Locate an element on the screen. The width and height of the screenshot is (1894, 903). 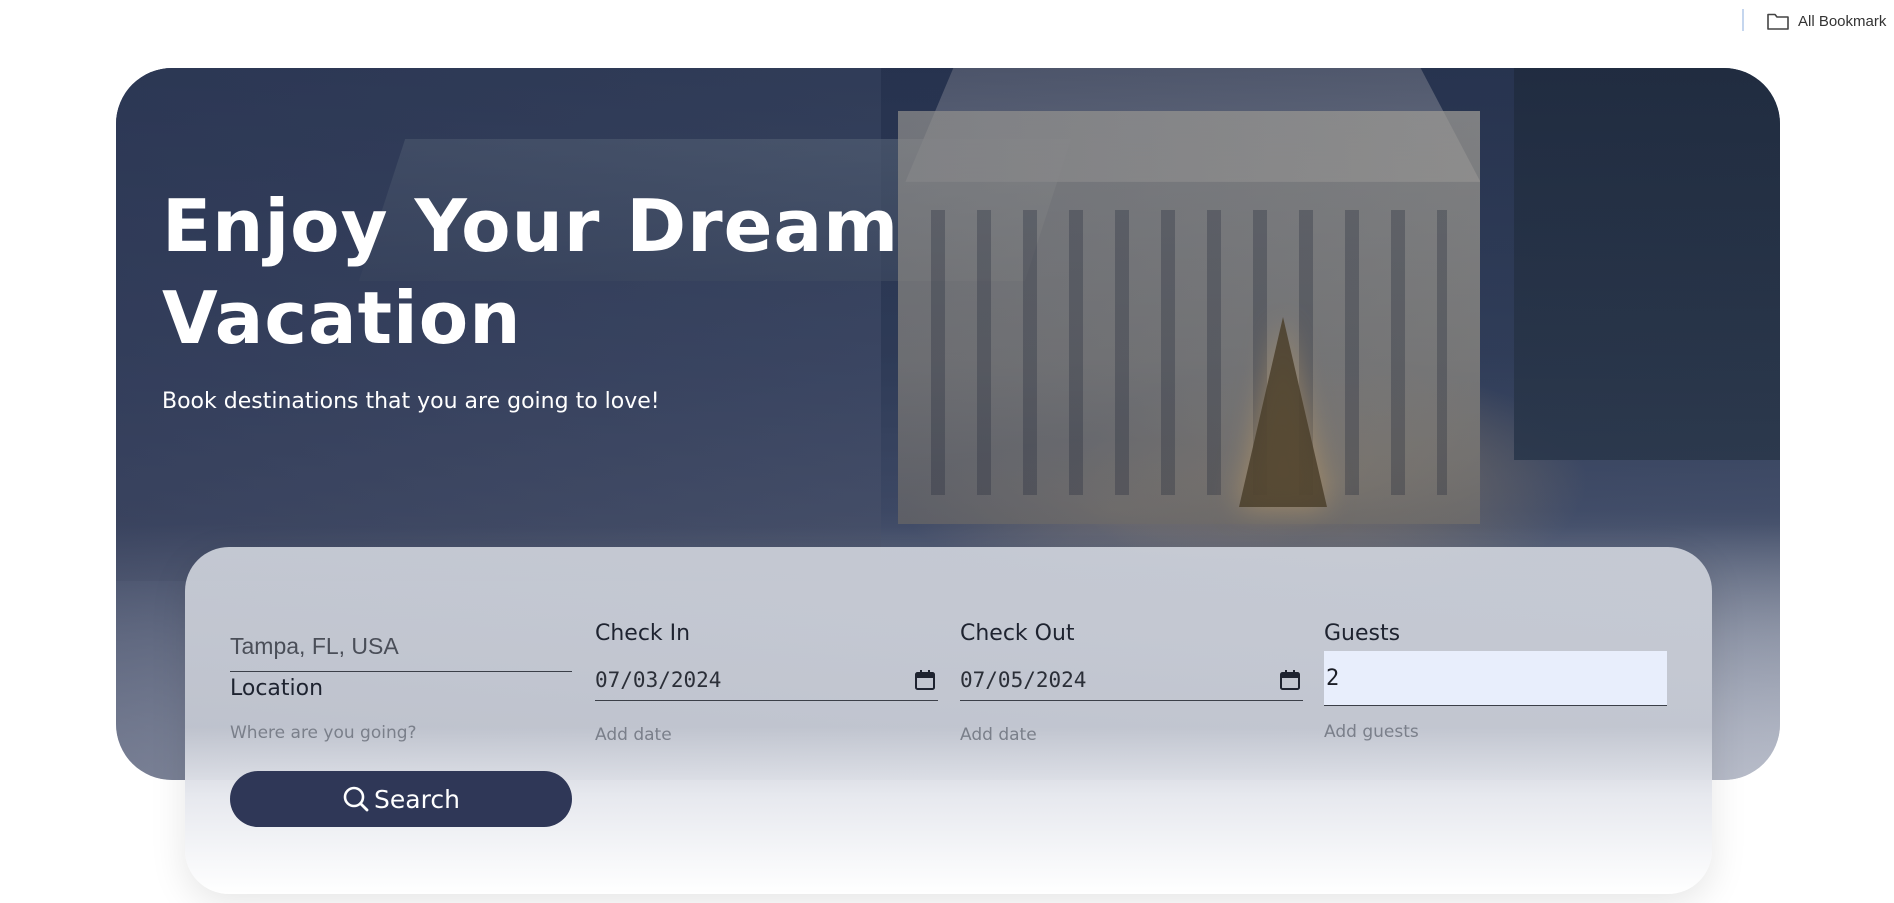
search-icon is located at coordinates (356, 799).